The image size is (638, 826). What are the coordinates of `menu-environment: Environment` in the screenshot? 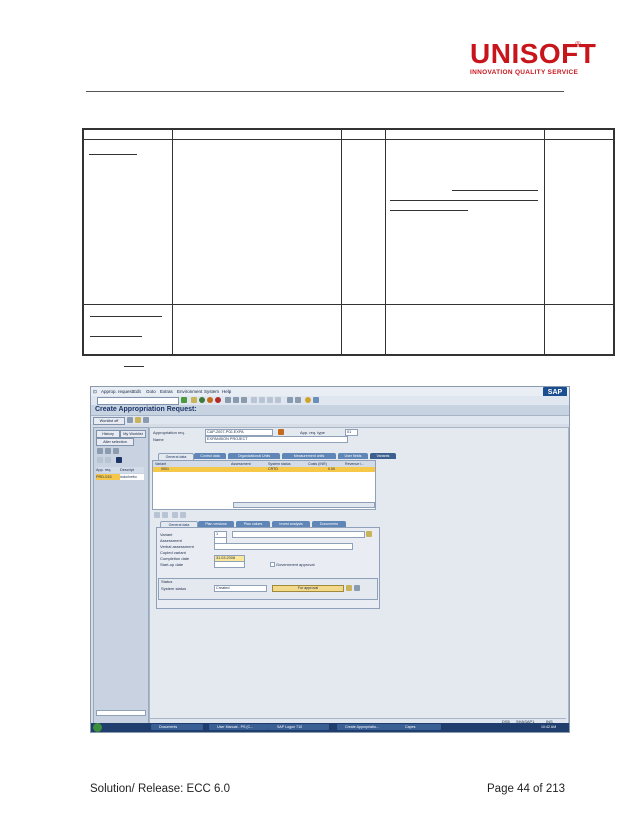 It's located at (189, 391).